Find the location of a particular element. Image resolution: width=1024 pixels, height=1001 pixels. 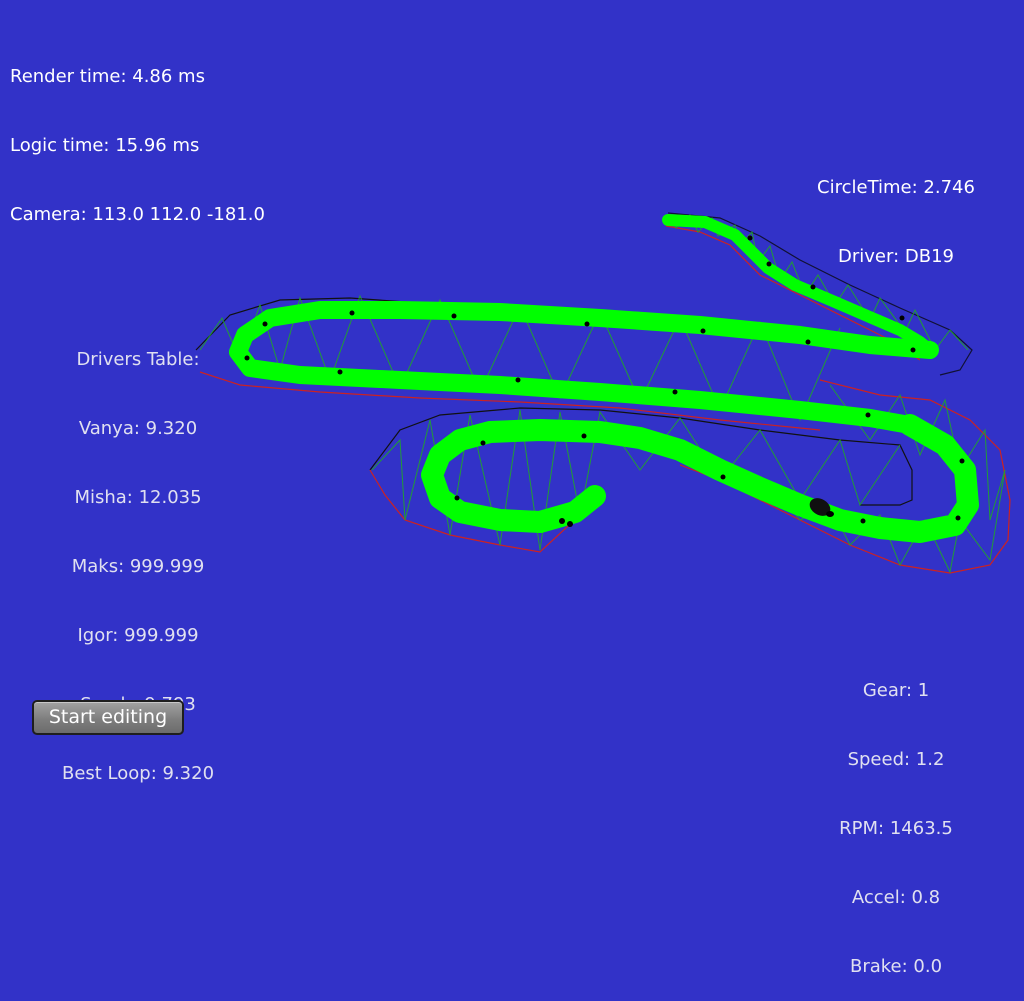

camera-position-label: Camera: 113.0 112.0 -181.0 is located at coordinates (137, 214).